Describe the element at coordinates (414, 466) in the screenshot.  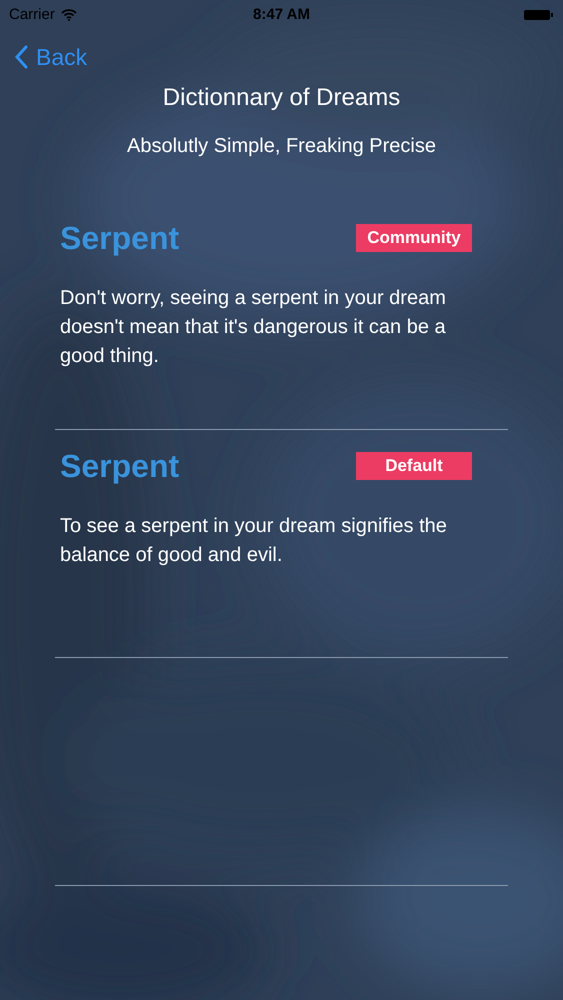
I see `entry-tag: Default` at that location.